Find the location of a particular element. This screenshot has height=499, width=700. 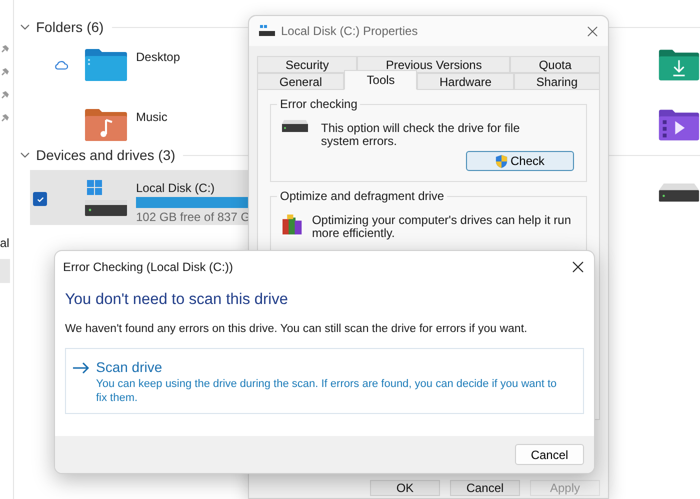

checkmark-icon is located at coordinates (40, 199).